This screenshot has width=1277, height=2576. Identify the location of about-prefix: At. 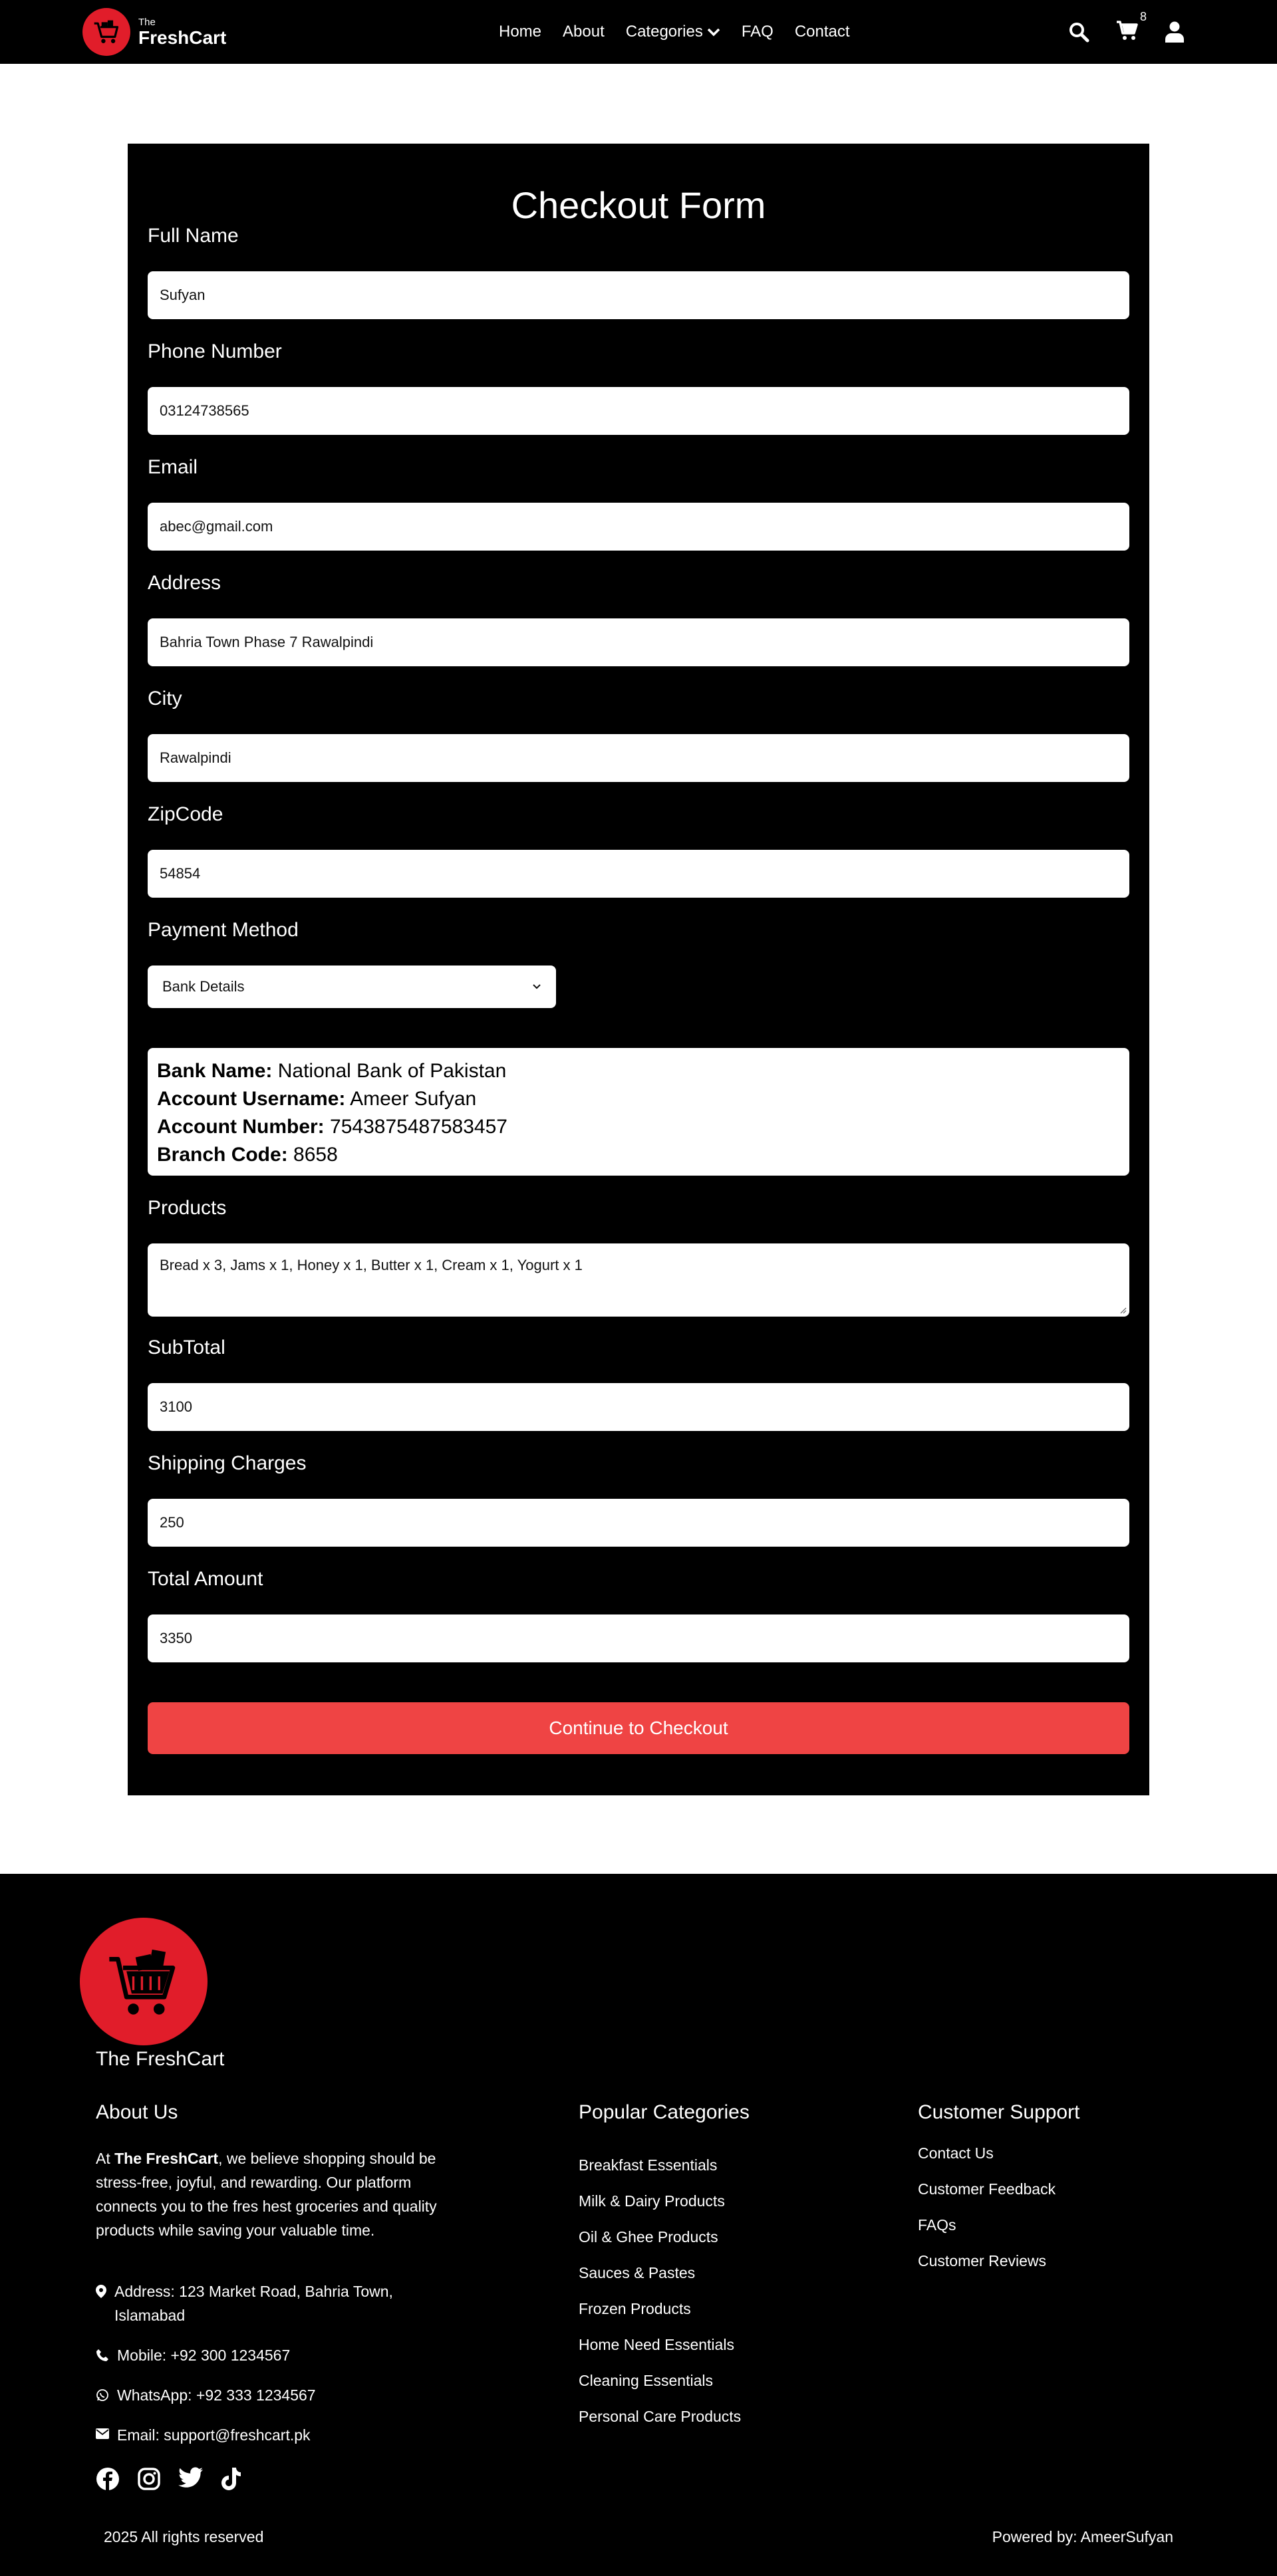
(106, 2158).